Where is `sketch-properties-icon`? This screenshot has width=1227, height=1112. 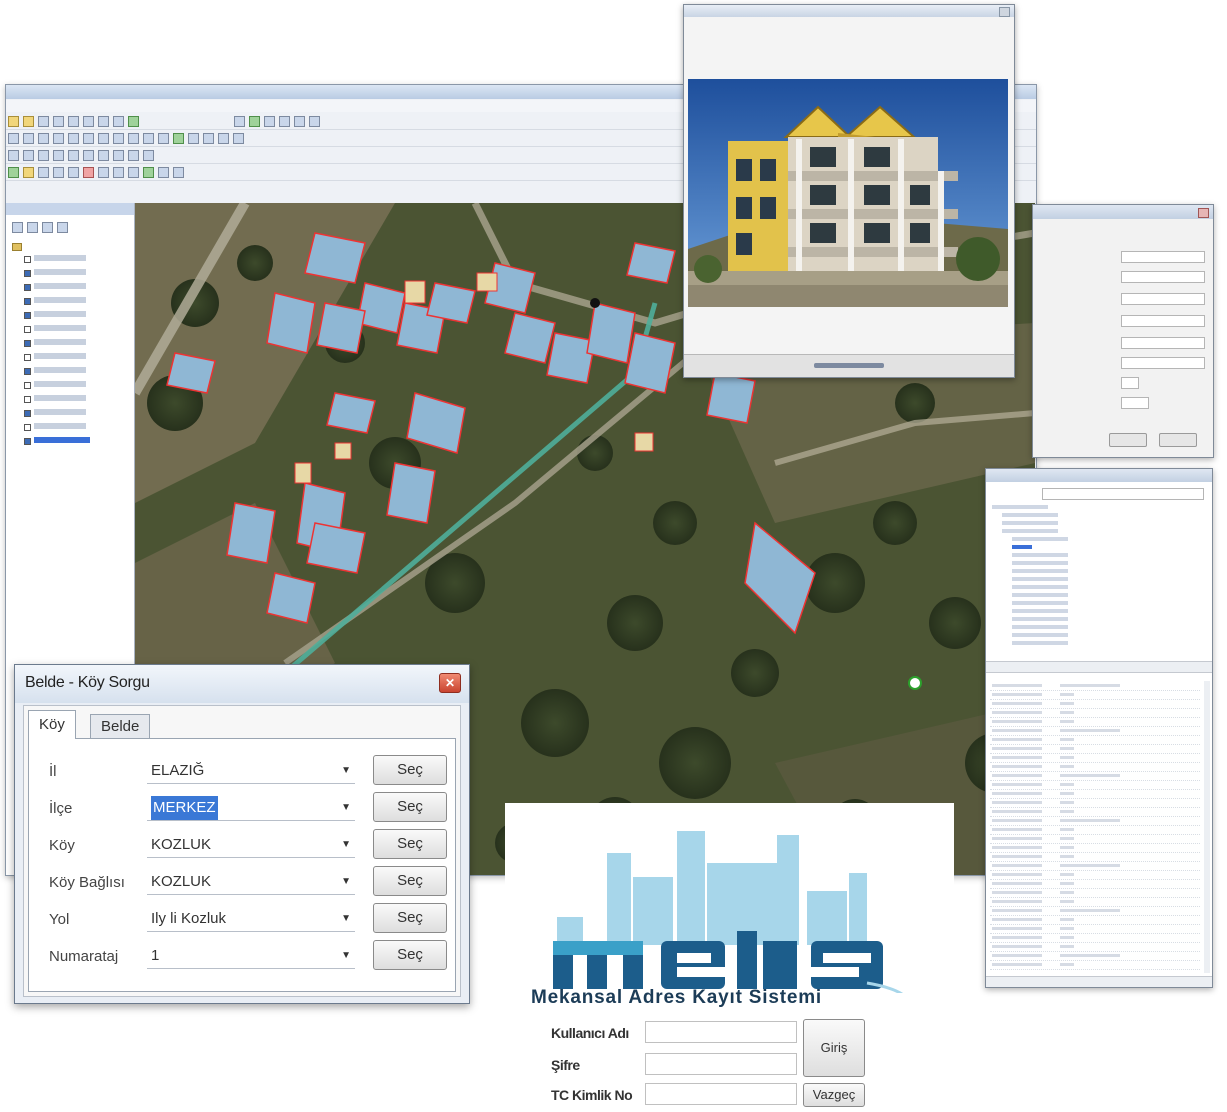 sketch-properties-icon is located at coordinates (133, 155).